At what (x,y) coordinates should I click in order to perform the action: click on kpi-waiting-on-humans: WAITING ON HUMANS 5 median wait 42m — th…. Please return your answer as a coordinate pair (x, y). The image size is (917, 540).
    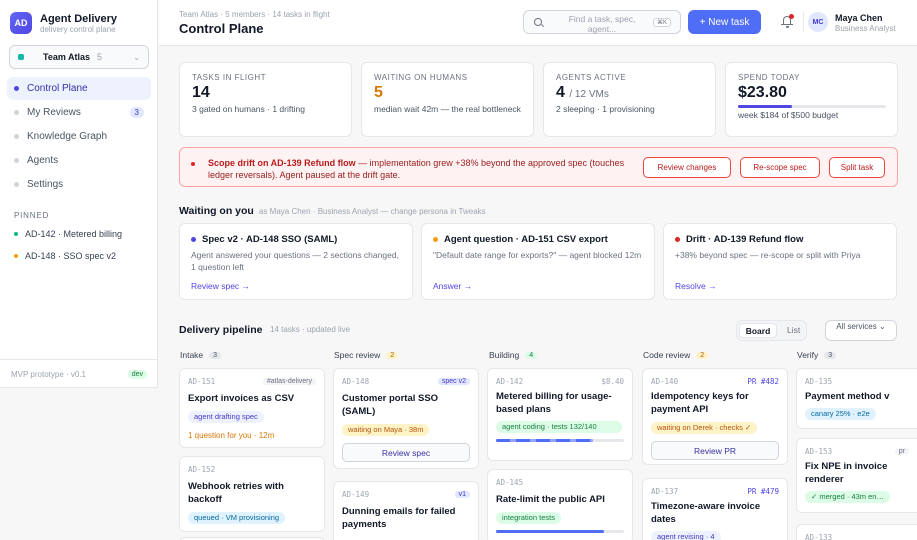
    Looking at the image, I should click on (447, 99).